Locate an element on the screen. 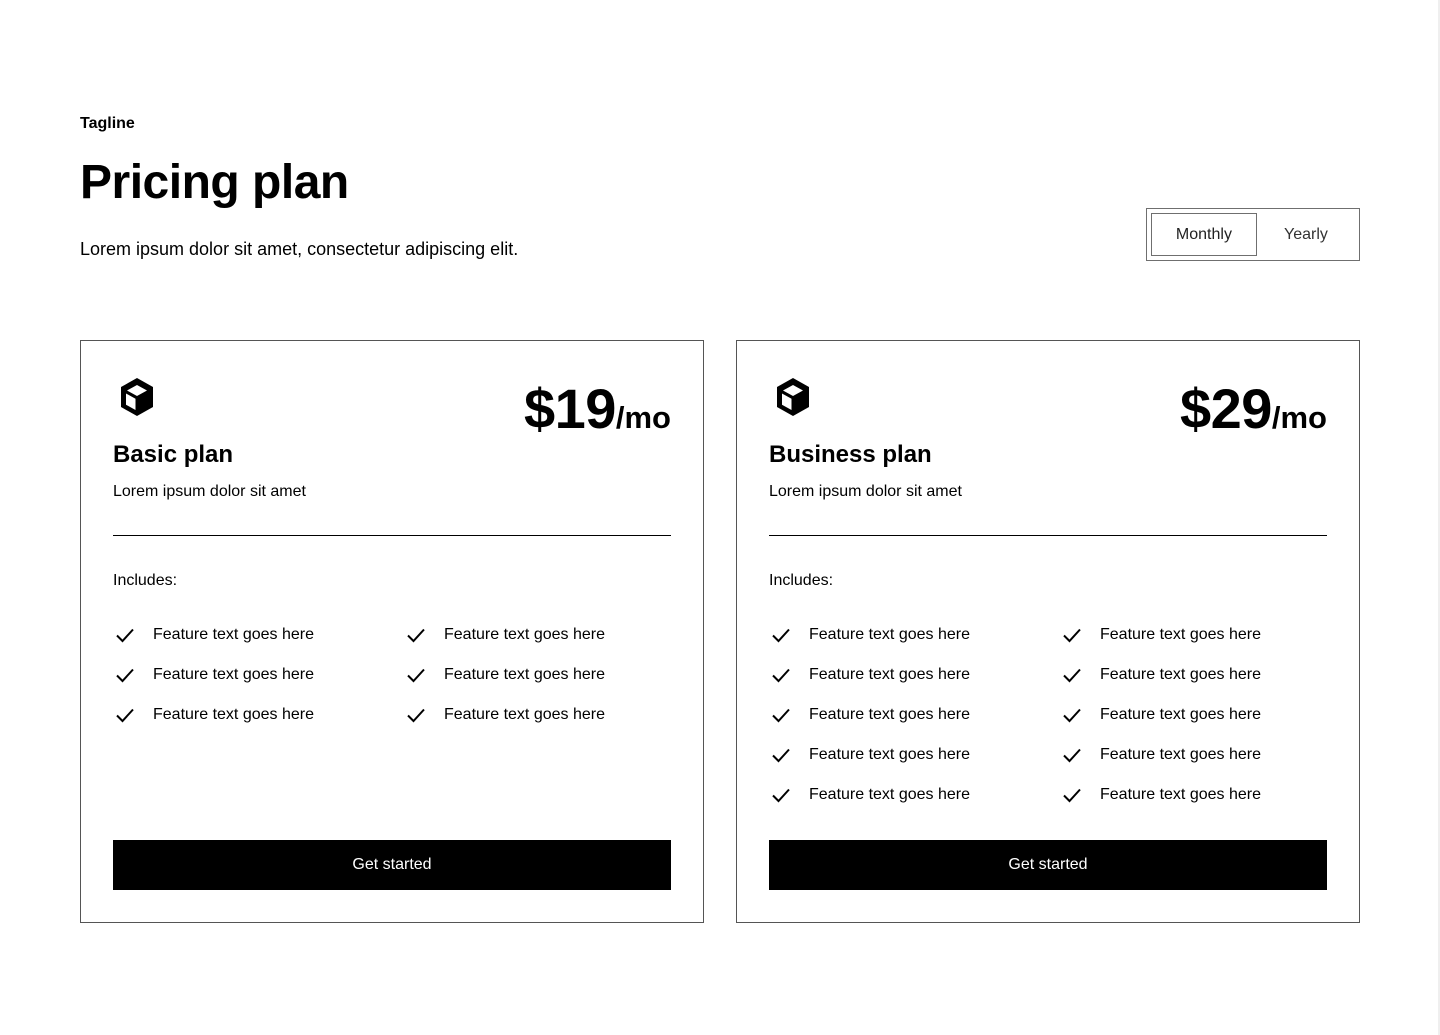 The image size is (1440, 1035). plan-price: $29 /mo is located at coordinates (1253, 409).